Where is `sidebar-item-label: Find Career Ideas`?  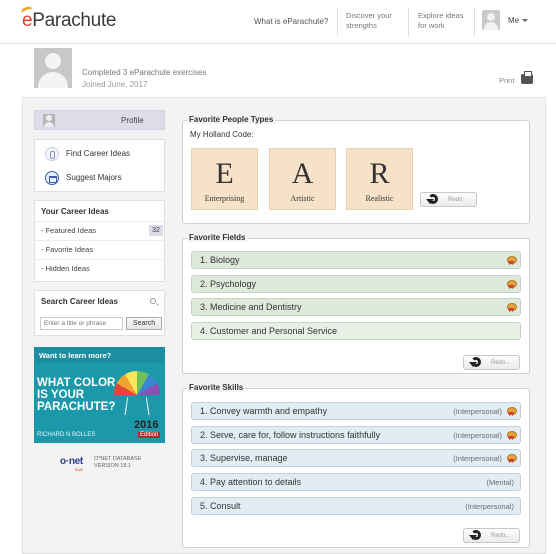
sidebar-item-label: Find Career Ideas is located at coordinates (98, 153).